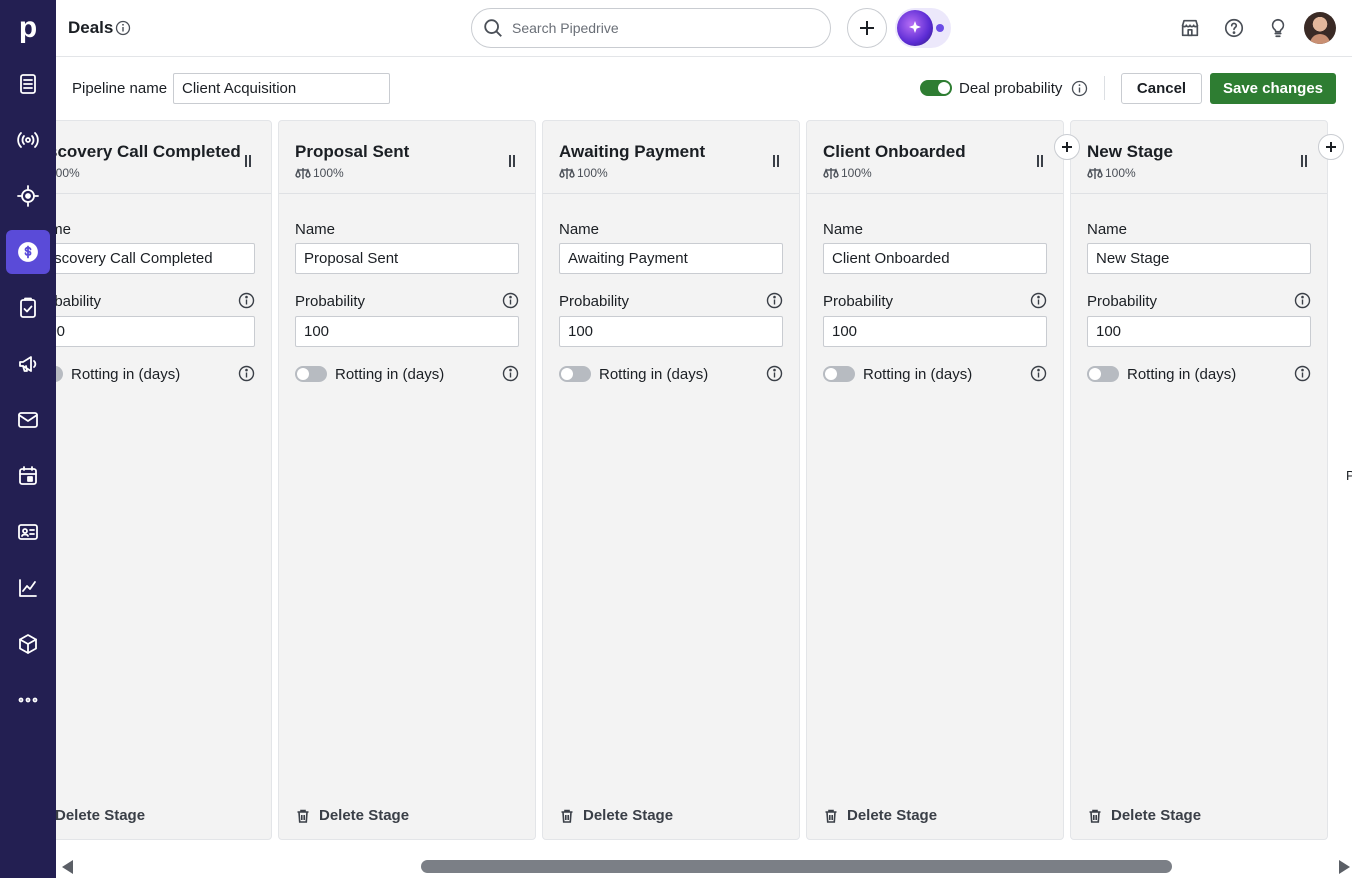  What do you see at coordinates (1161, 88) in the screenshot?
I see `cancel-button: Cancel` at bounding box center [1161, 88].